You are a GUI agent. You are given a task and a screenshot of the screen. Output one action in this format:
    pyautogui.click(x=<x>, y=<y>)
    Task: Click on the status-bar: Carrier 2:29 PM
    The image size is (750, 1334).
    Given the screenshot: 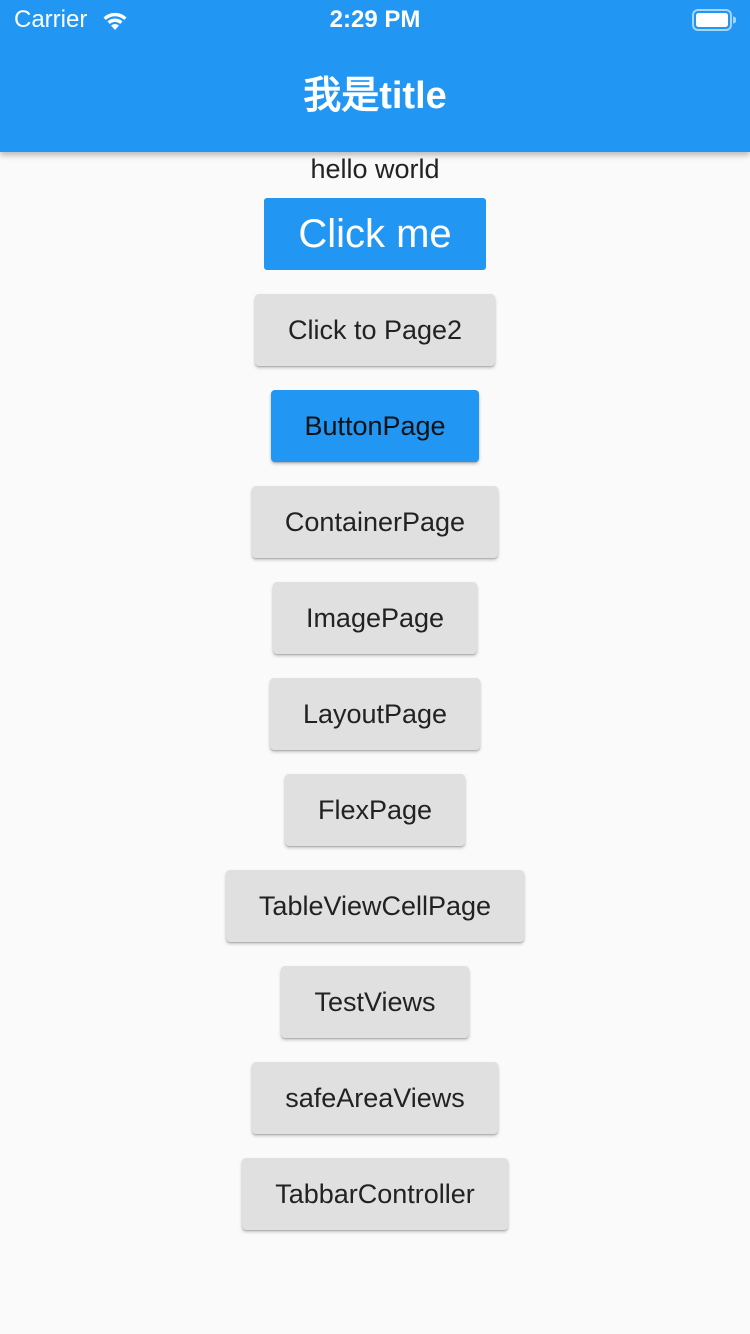 What is the action you would take?
    pyautogui.click(x=375, y=20)
    